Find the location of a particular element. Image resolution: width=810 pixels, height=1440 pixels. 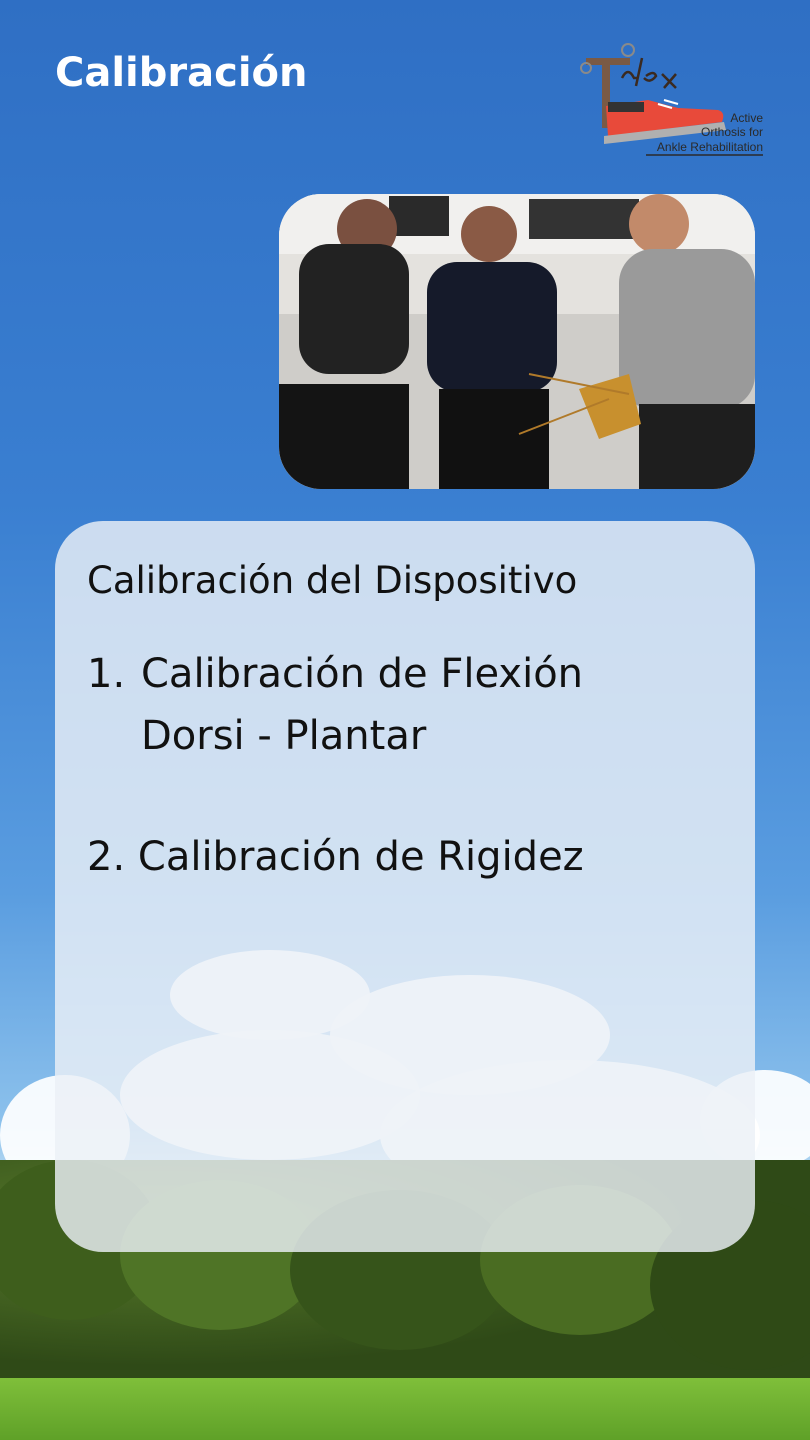

page-title: Calibración is located at coordinates (181, 73).